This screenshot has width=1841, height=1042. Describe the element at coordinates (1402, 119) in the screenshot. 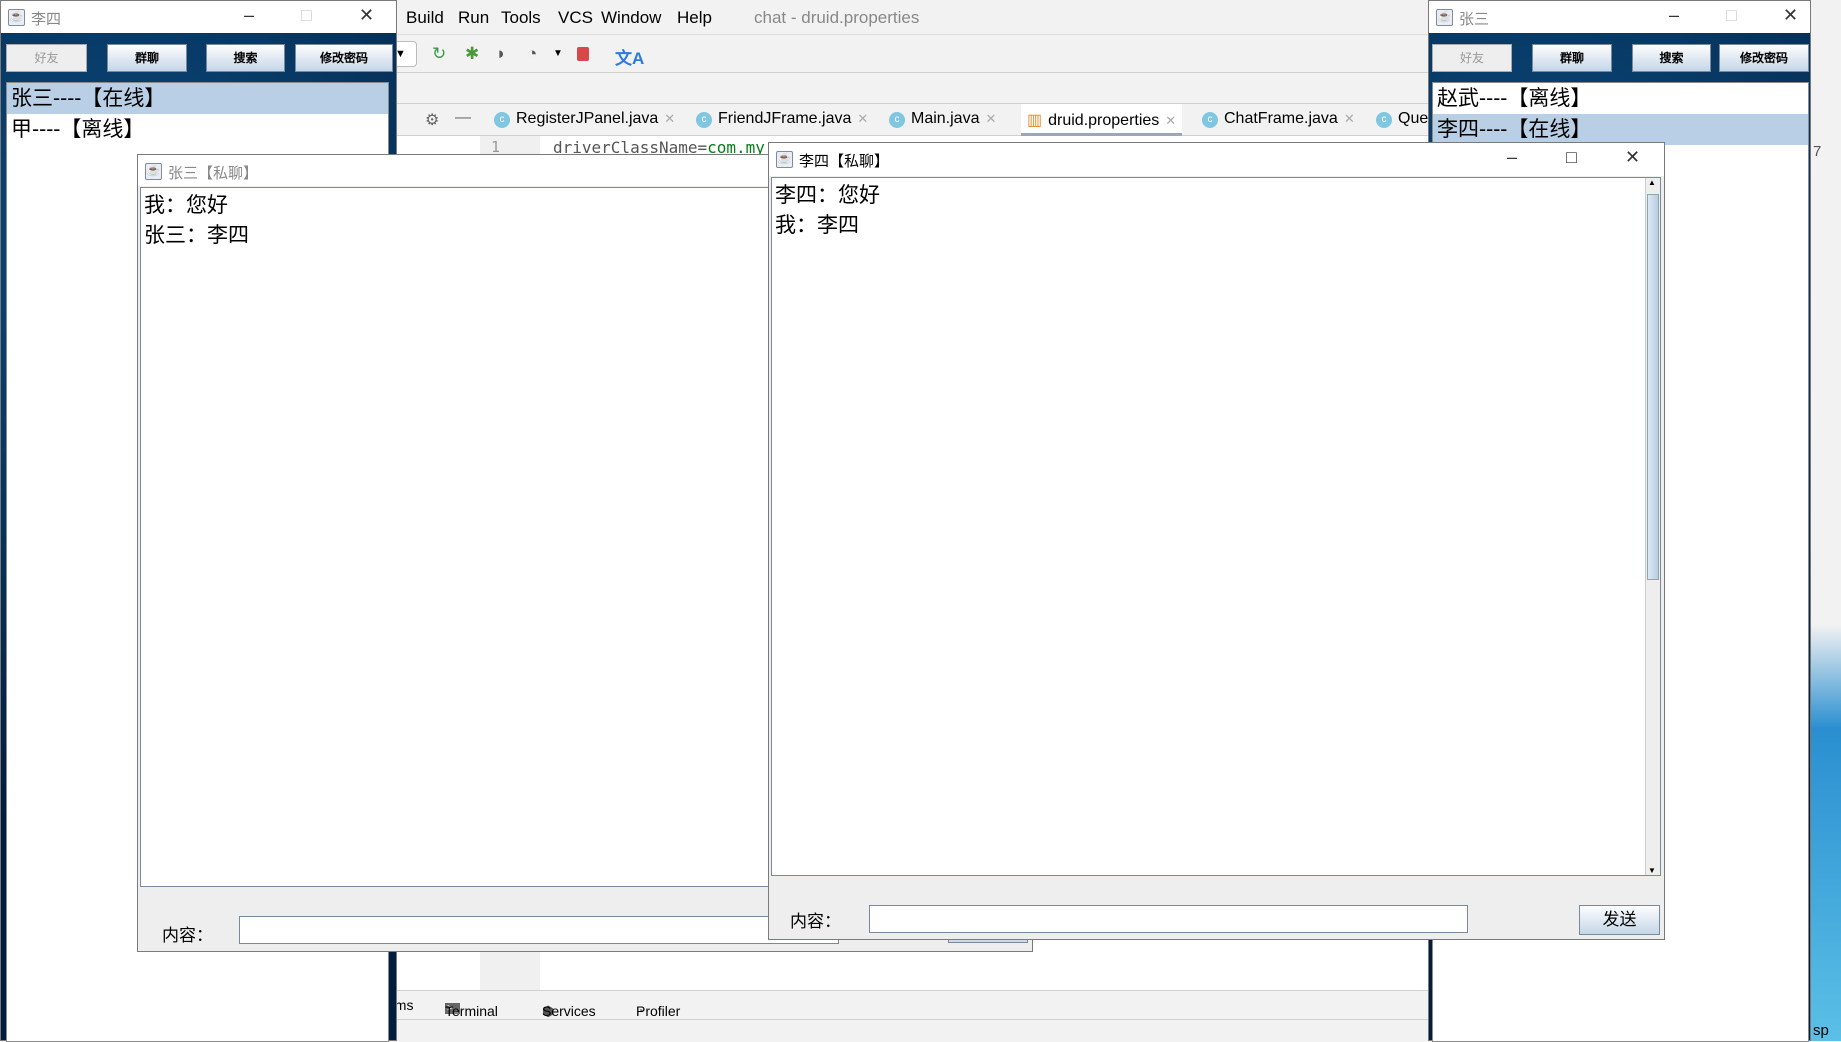

I see `tab-que: c Que` at that location.